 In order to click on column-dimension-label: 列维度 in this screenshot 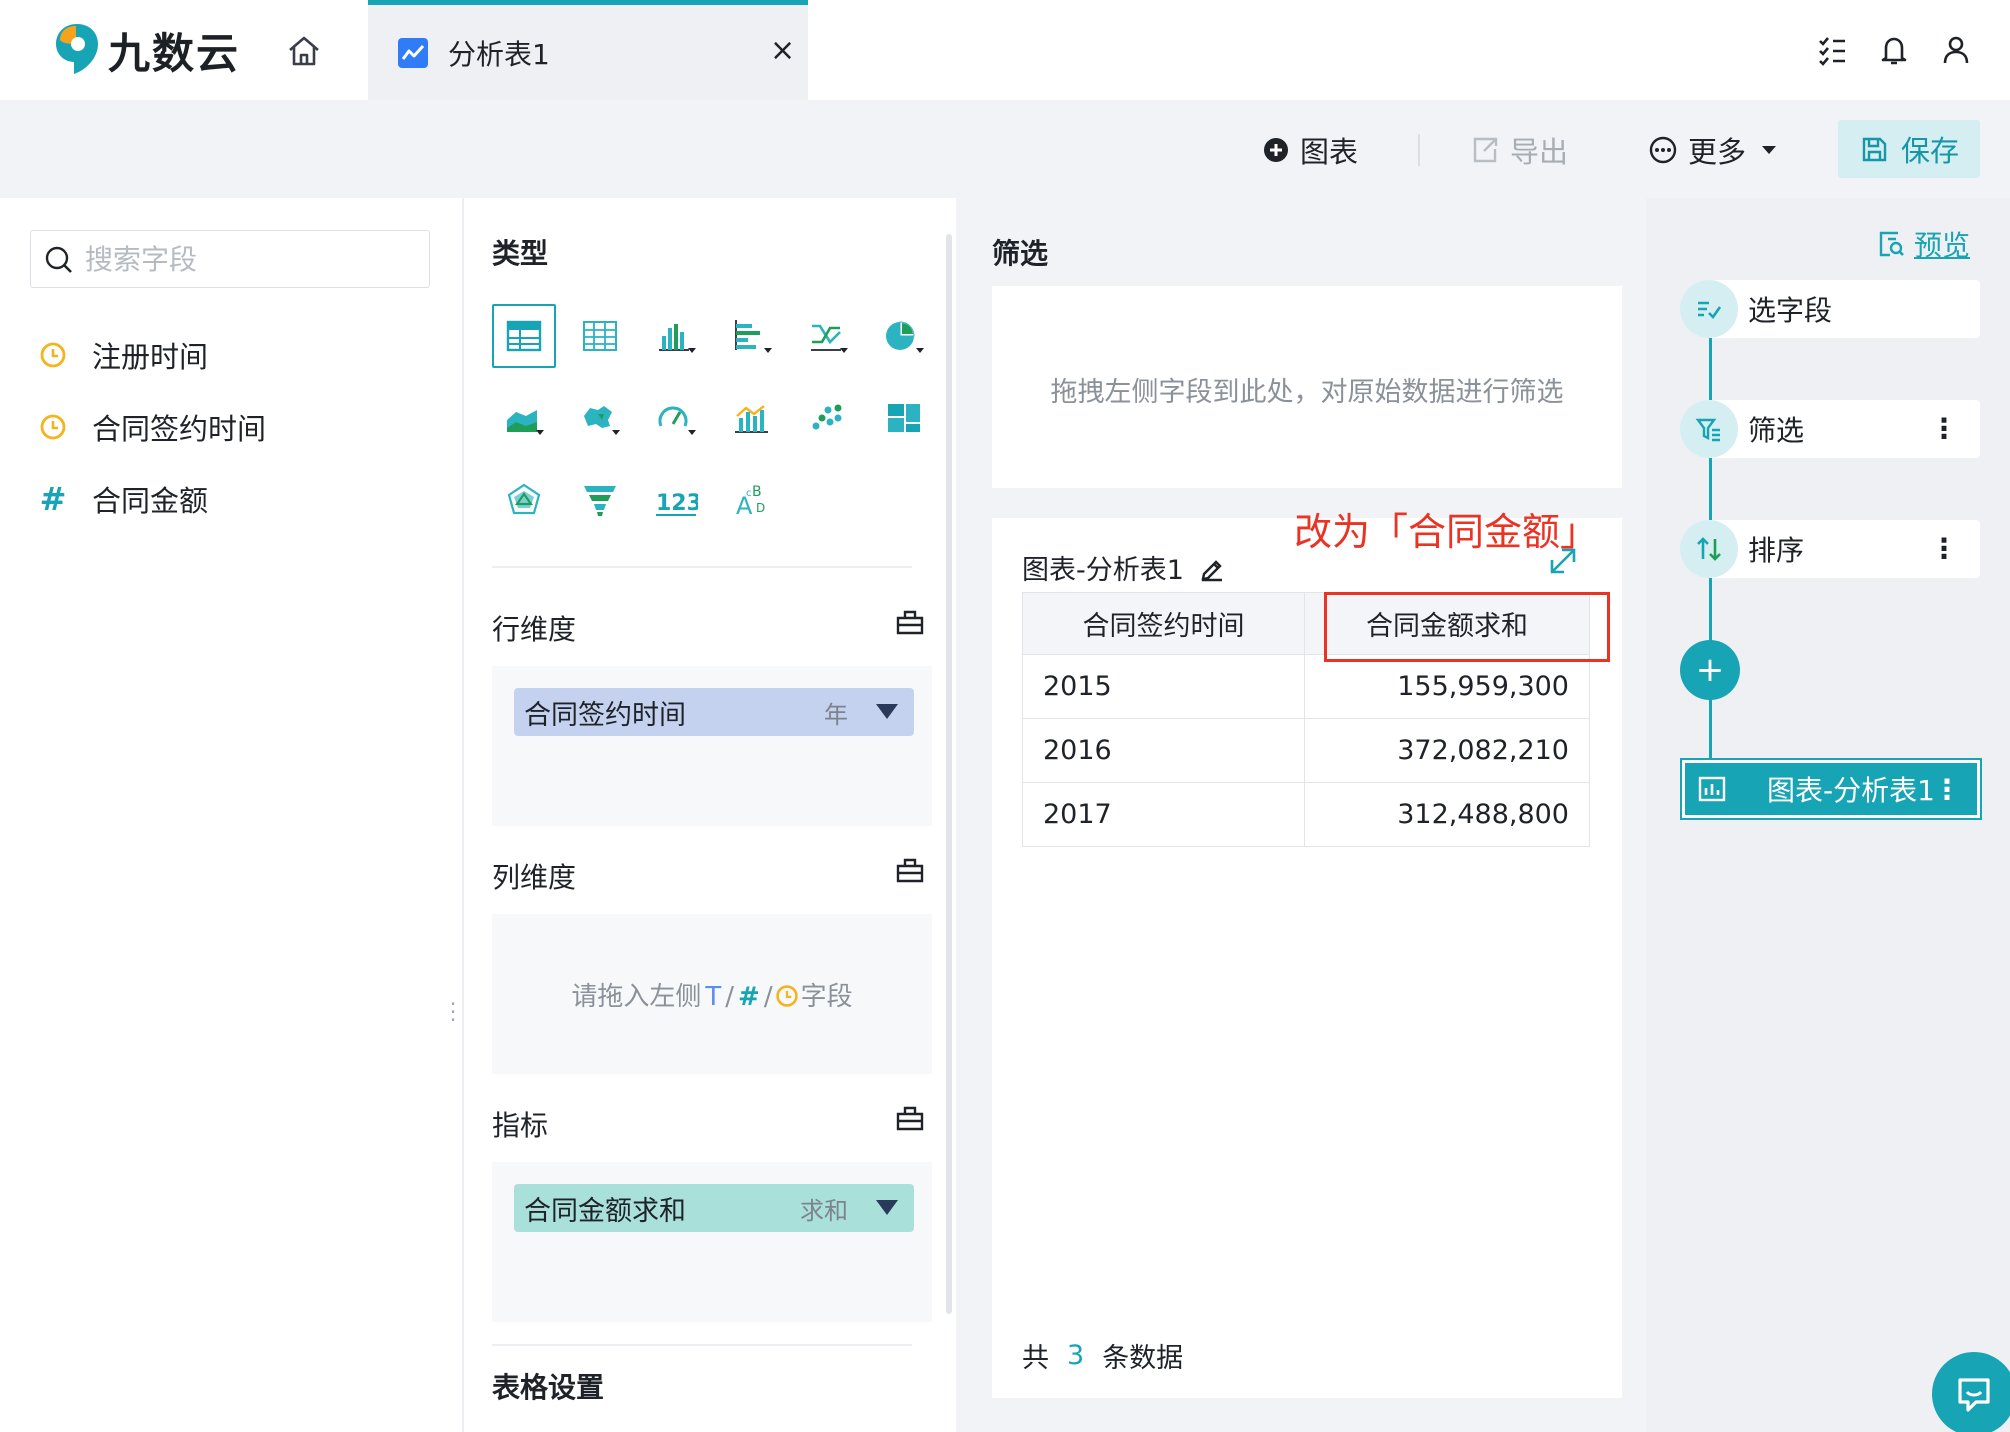, I will do `click(534, 877)`.